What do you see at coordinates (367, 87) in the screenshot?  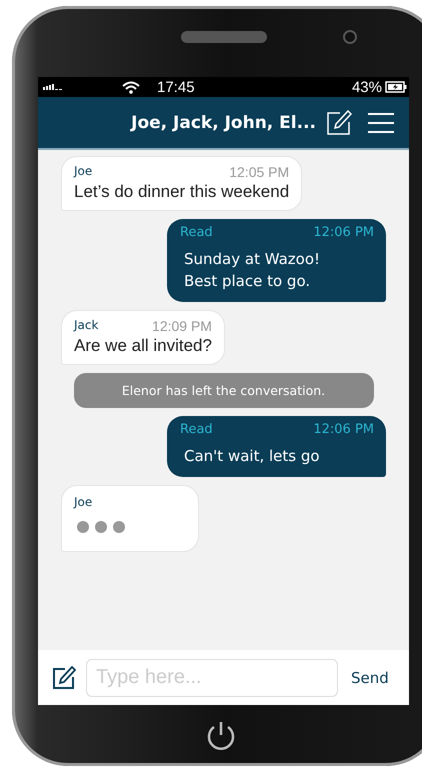 I see `battery-percent: 43%` at bounding box center [367, 87].